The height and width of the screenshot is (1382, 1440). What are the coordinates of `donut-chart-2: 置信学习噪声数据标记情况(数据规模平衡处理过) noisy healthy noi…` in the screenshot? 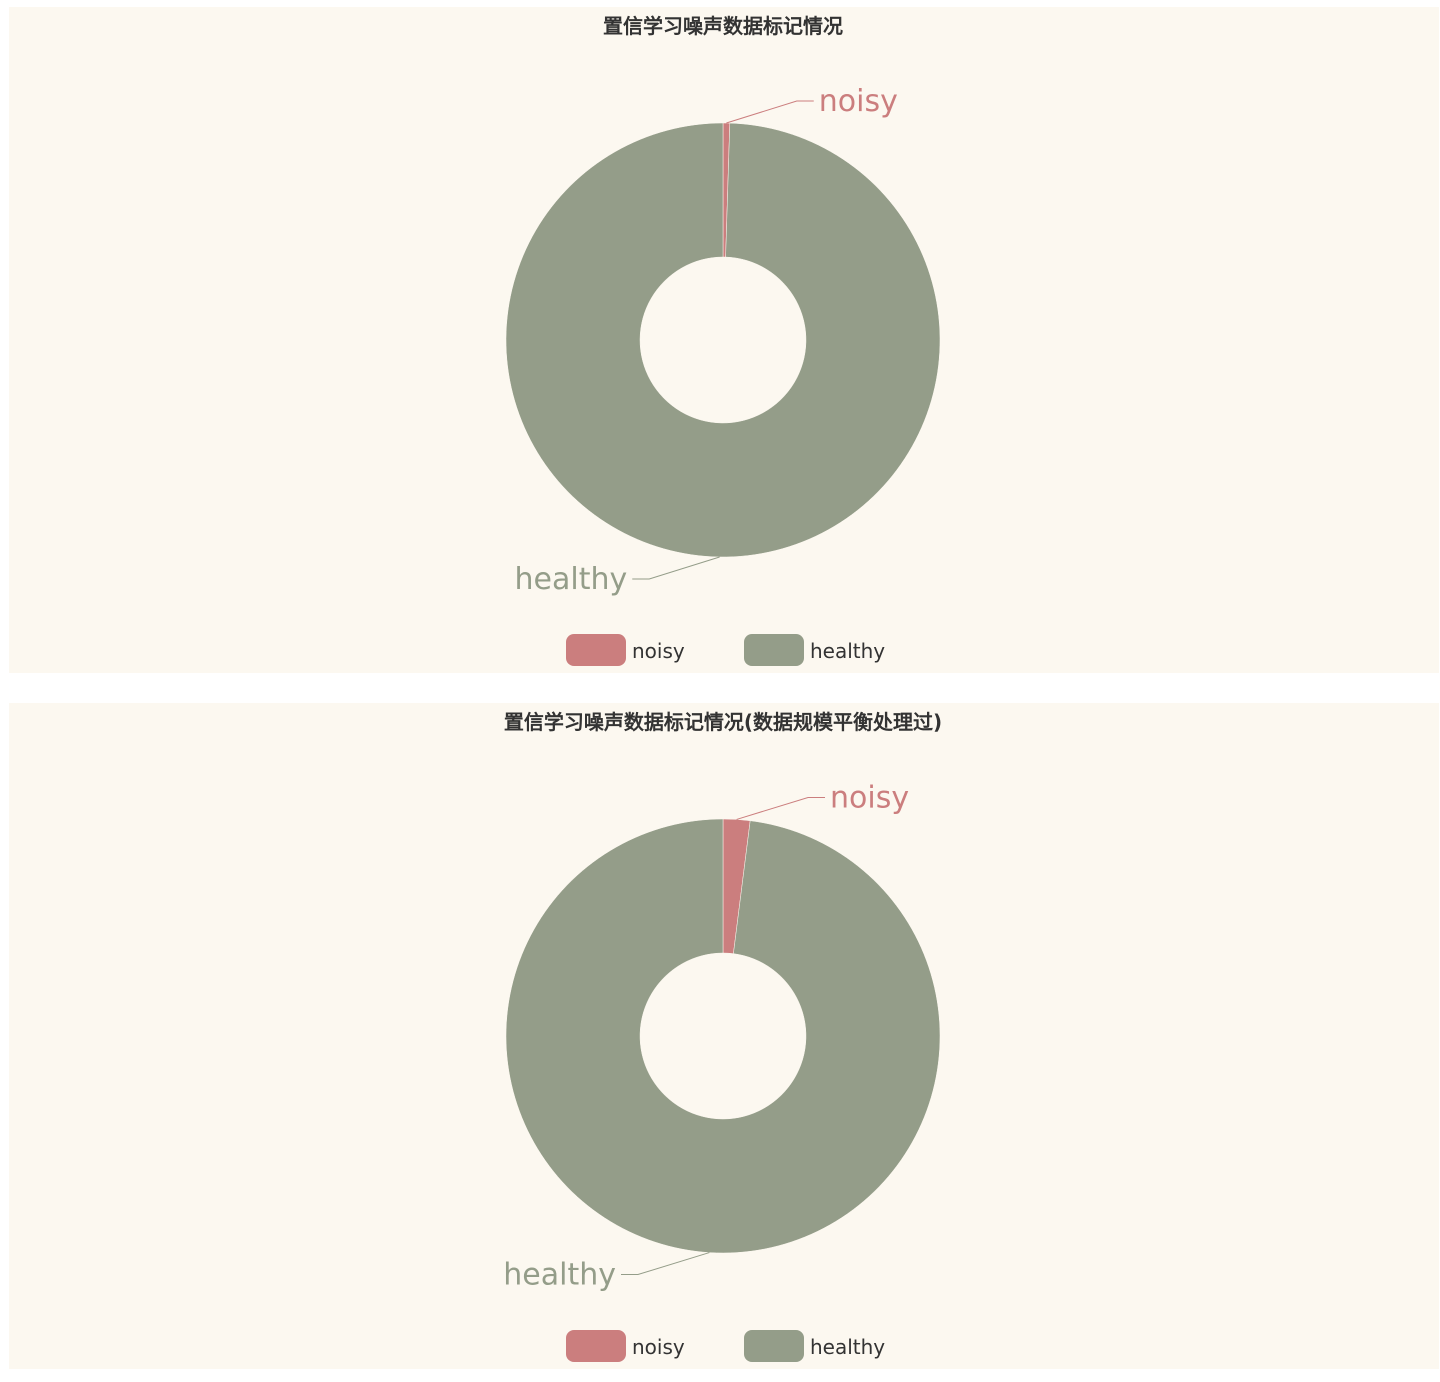 It's located at (722, 1036).